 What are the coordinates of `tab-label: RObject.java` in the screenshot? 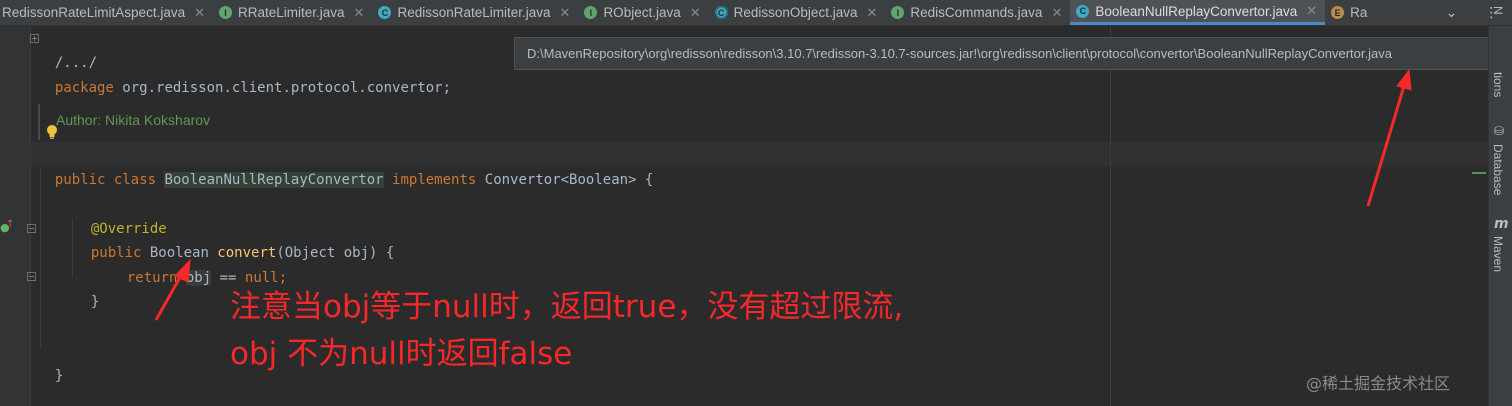 It's located at (642, 12).